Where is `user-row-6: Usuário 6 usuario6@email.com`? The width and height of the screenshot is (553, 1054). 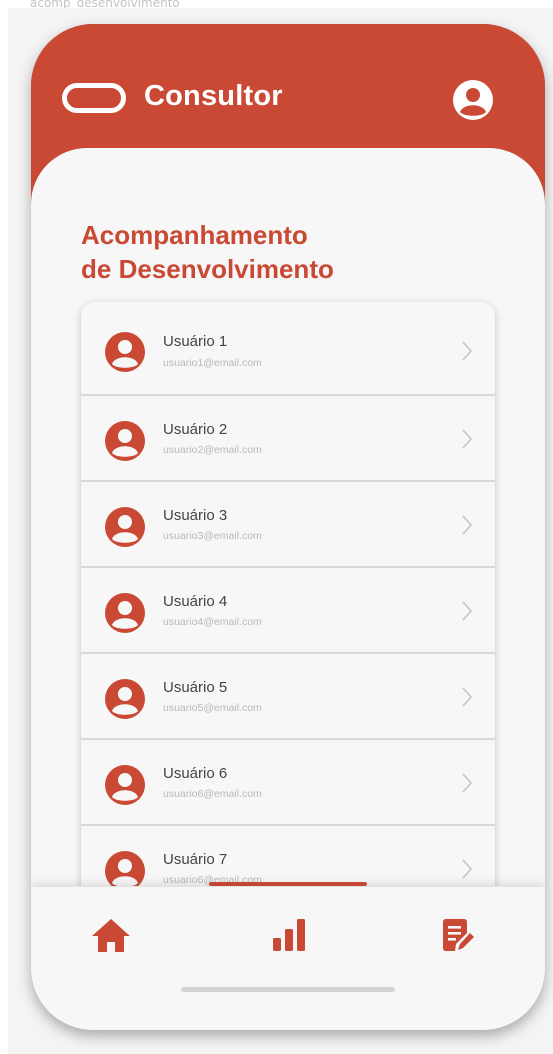 user-row-6: Usuário 6 usuario6@email.com is located at coordinates (288, 783).